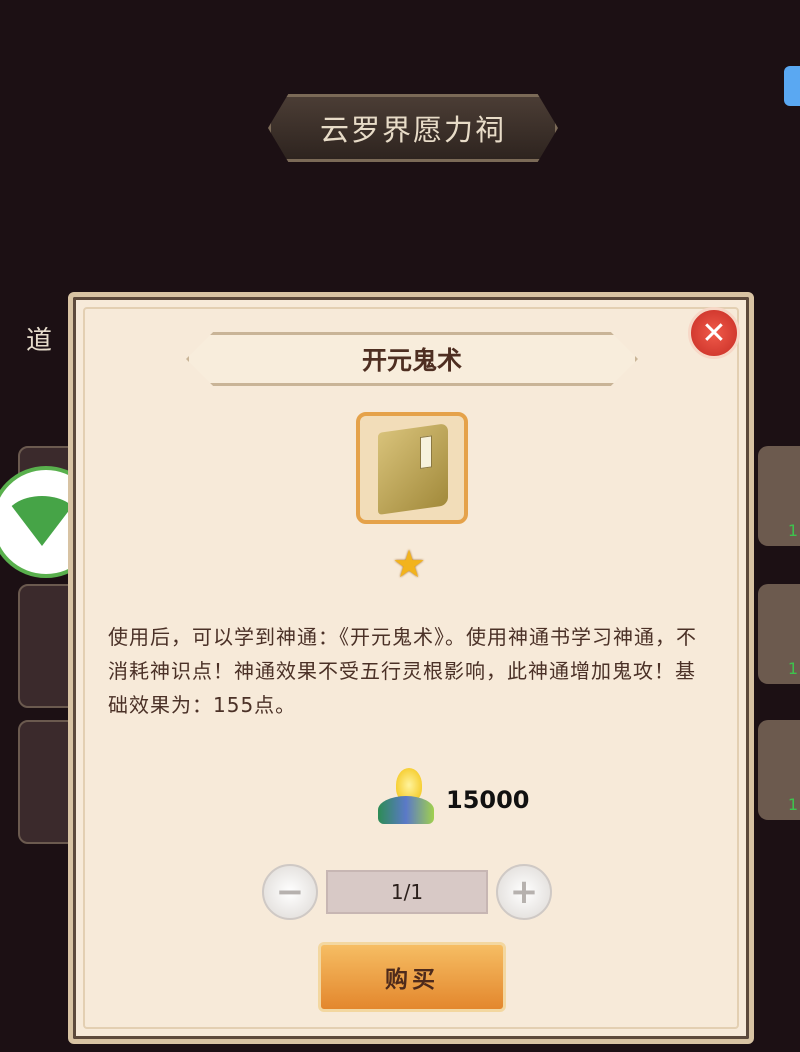 This screenshot has height=1052, width=800. I want to click on price-value: 15000, so click(488, 800).